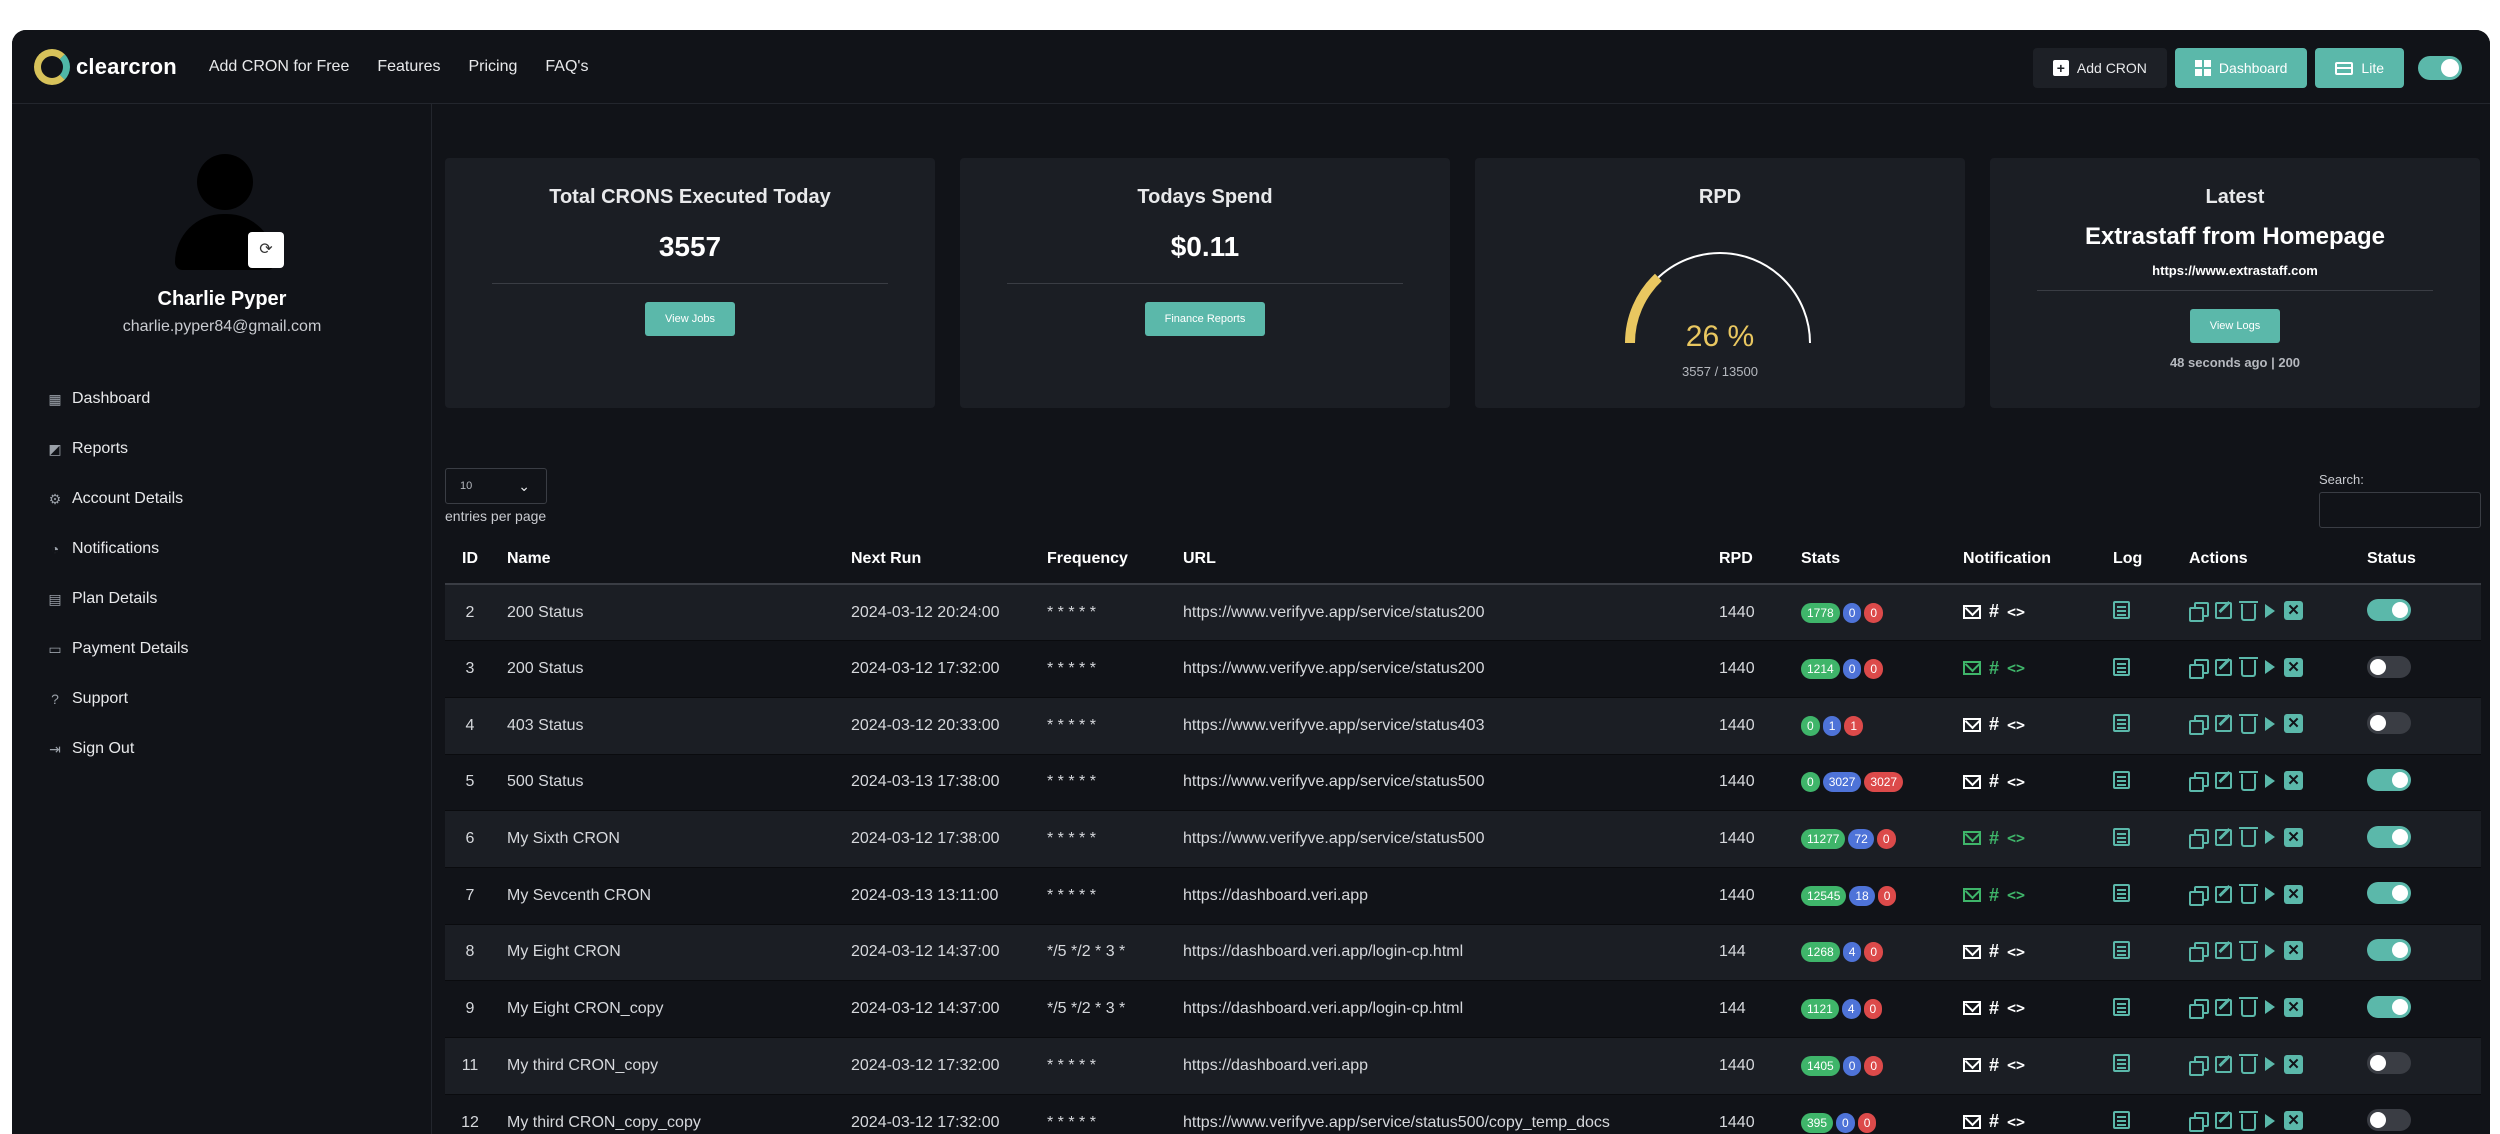  What do you see at coordinates (492, 67) in the screenshot?
I see `nav-pricing: Pricing` at bounding box center [492, 67].